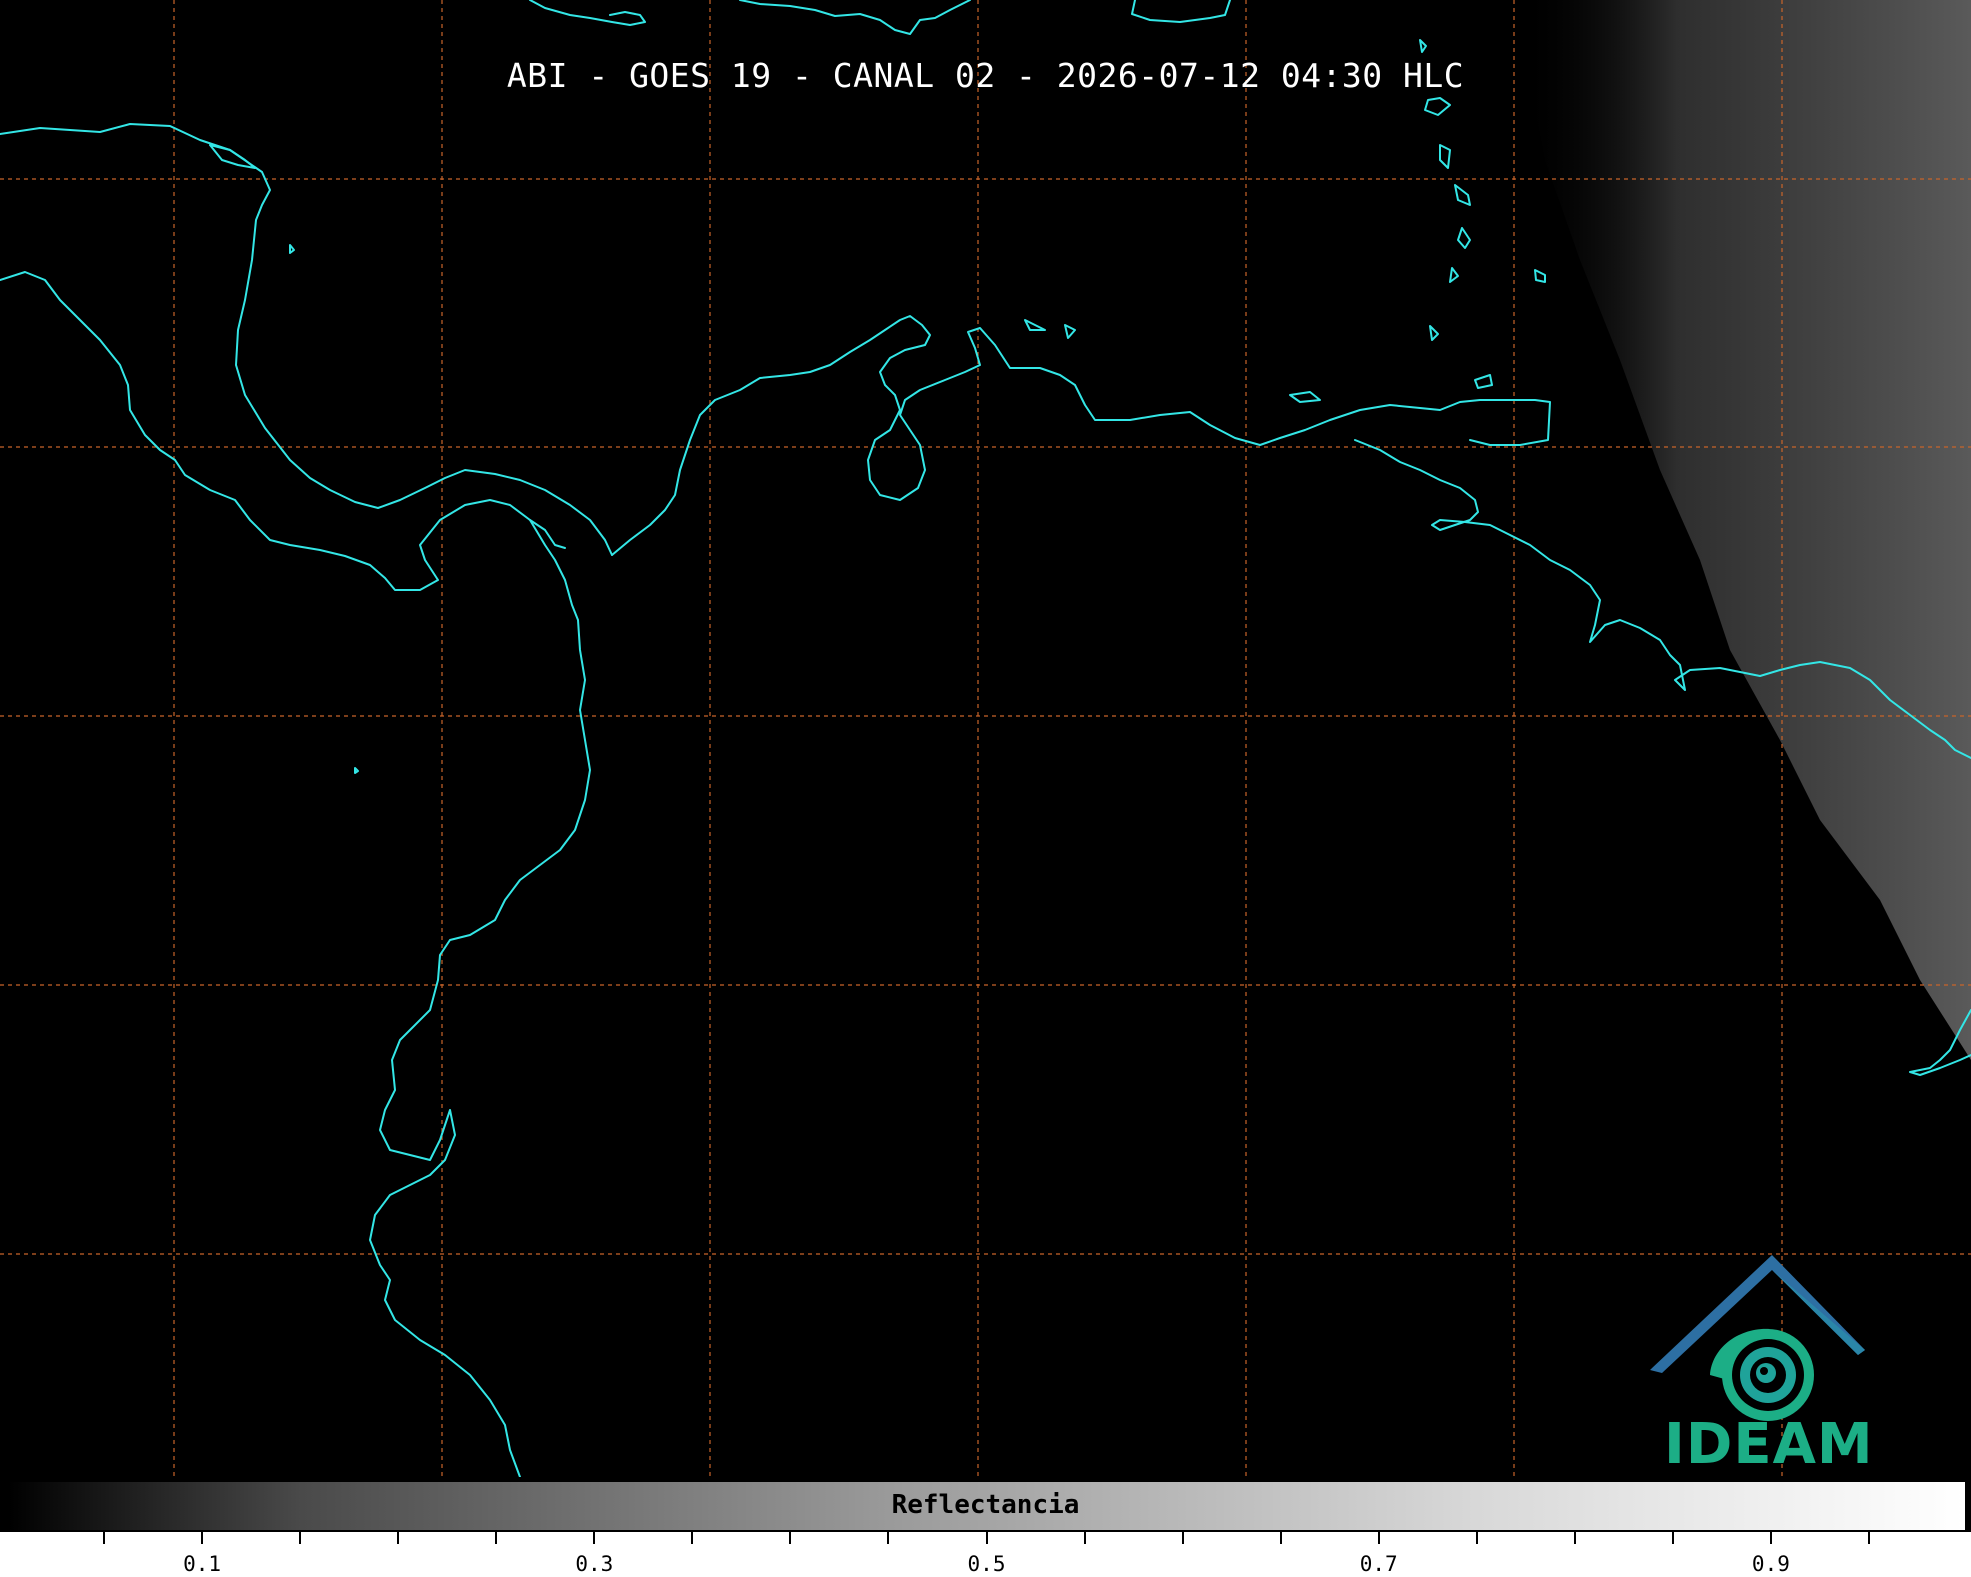  I want to click on colorbar-tick-label: 0.3, so click(594, 1564).